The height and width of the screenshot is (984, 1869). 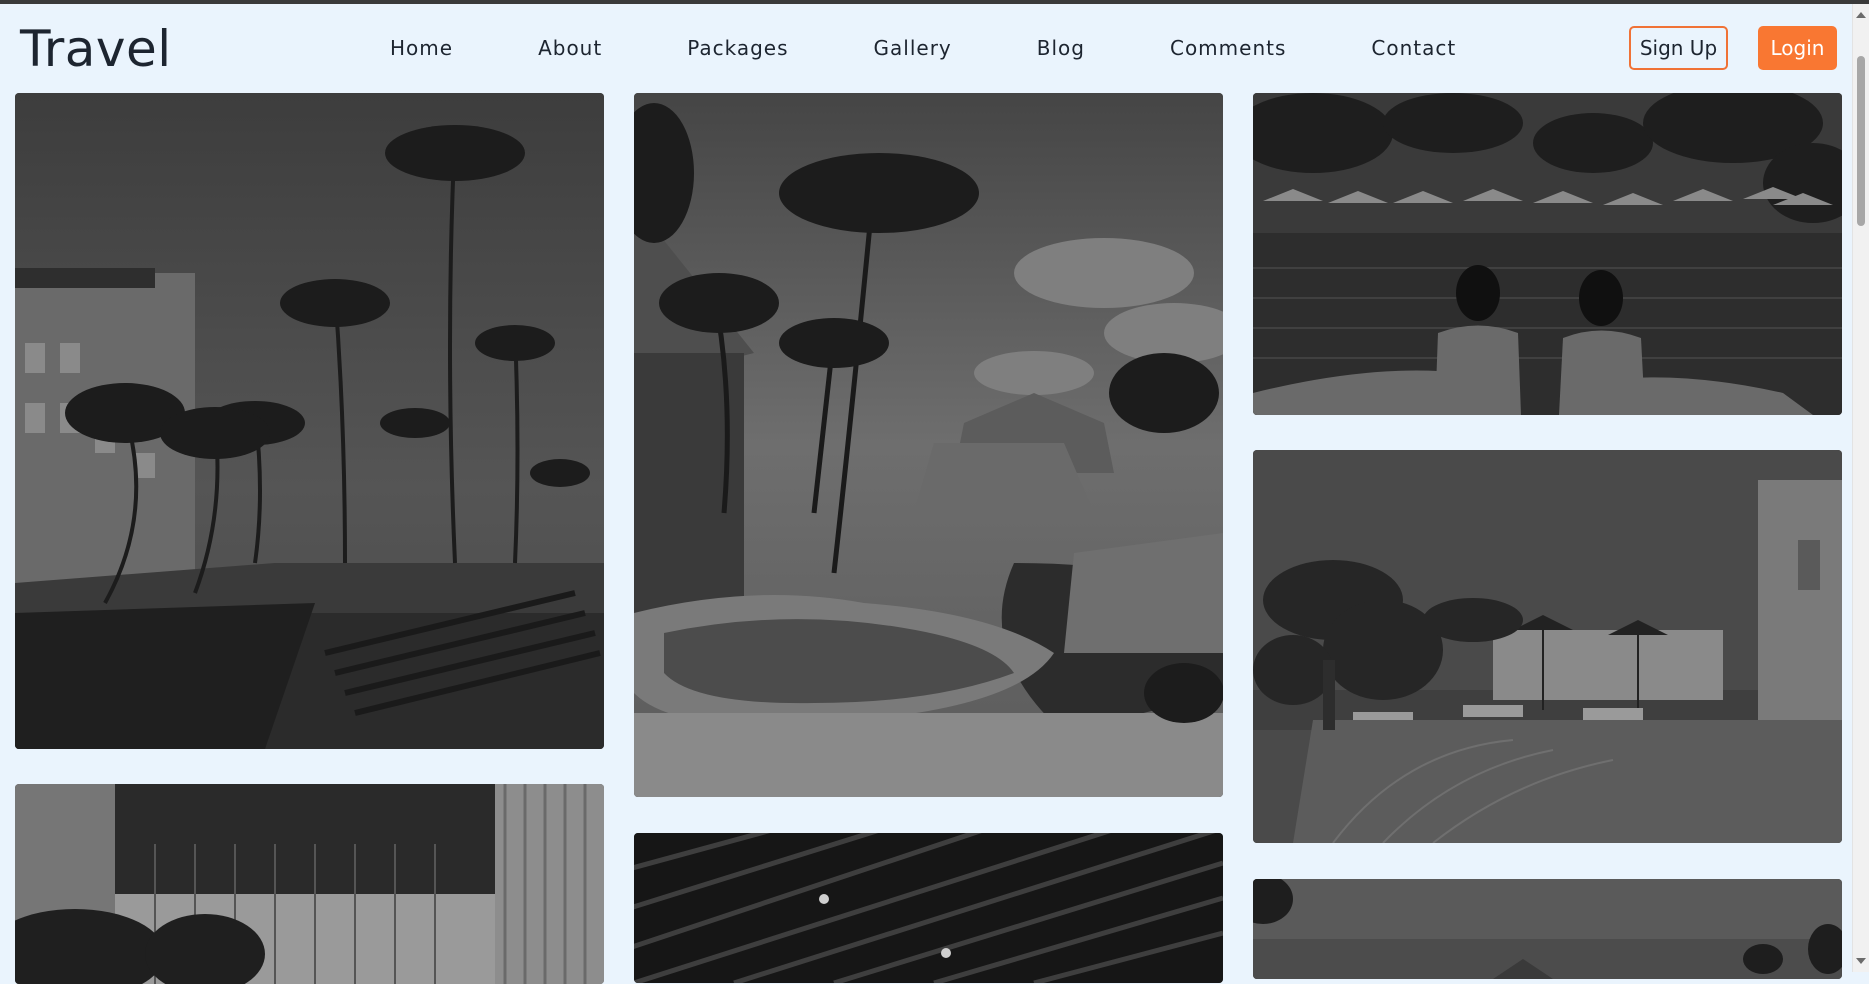 I want to click on site-logo: Travel, so click(x=96, y=49).